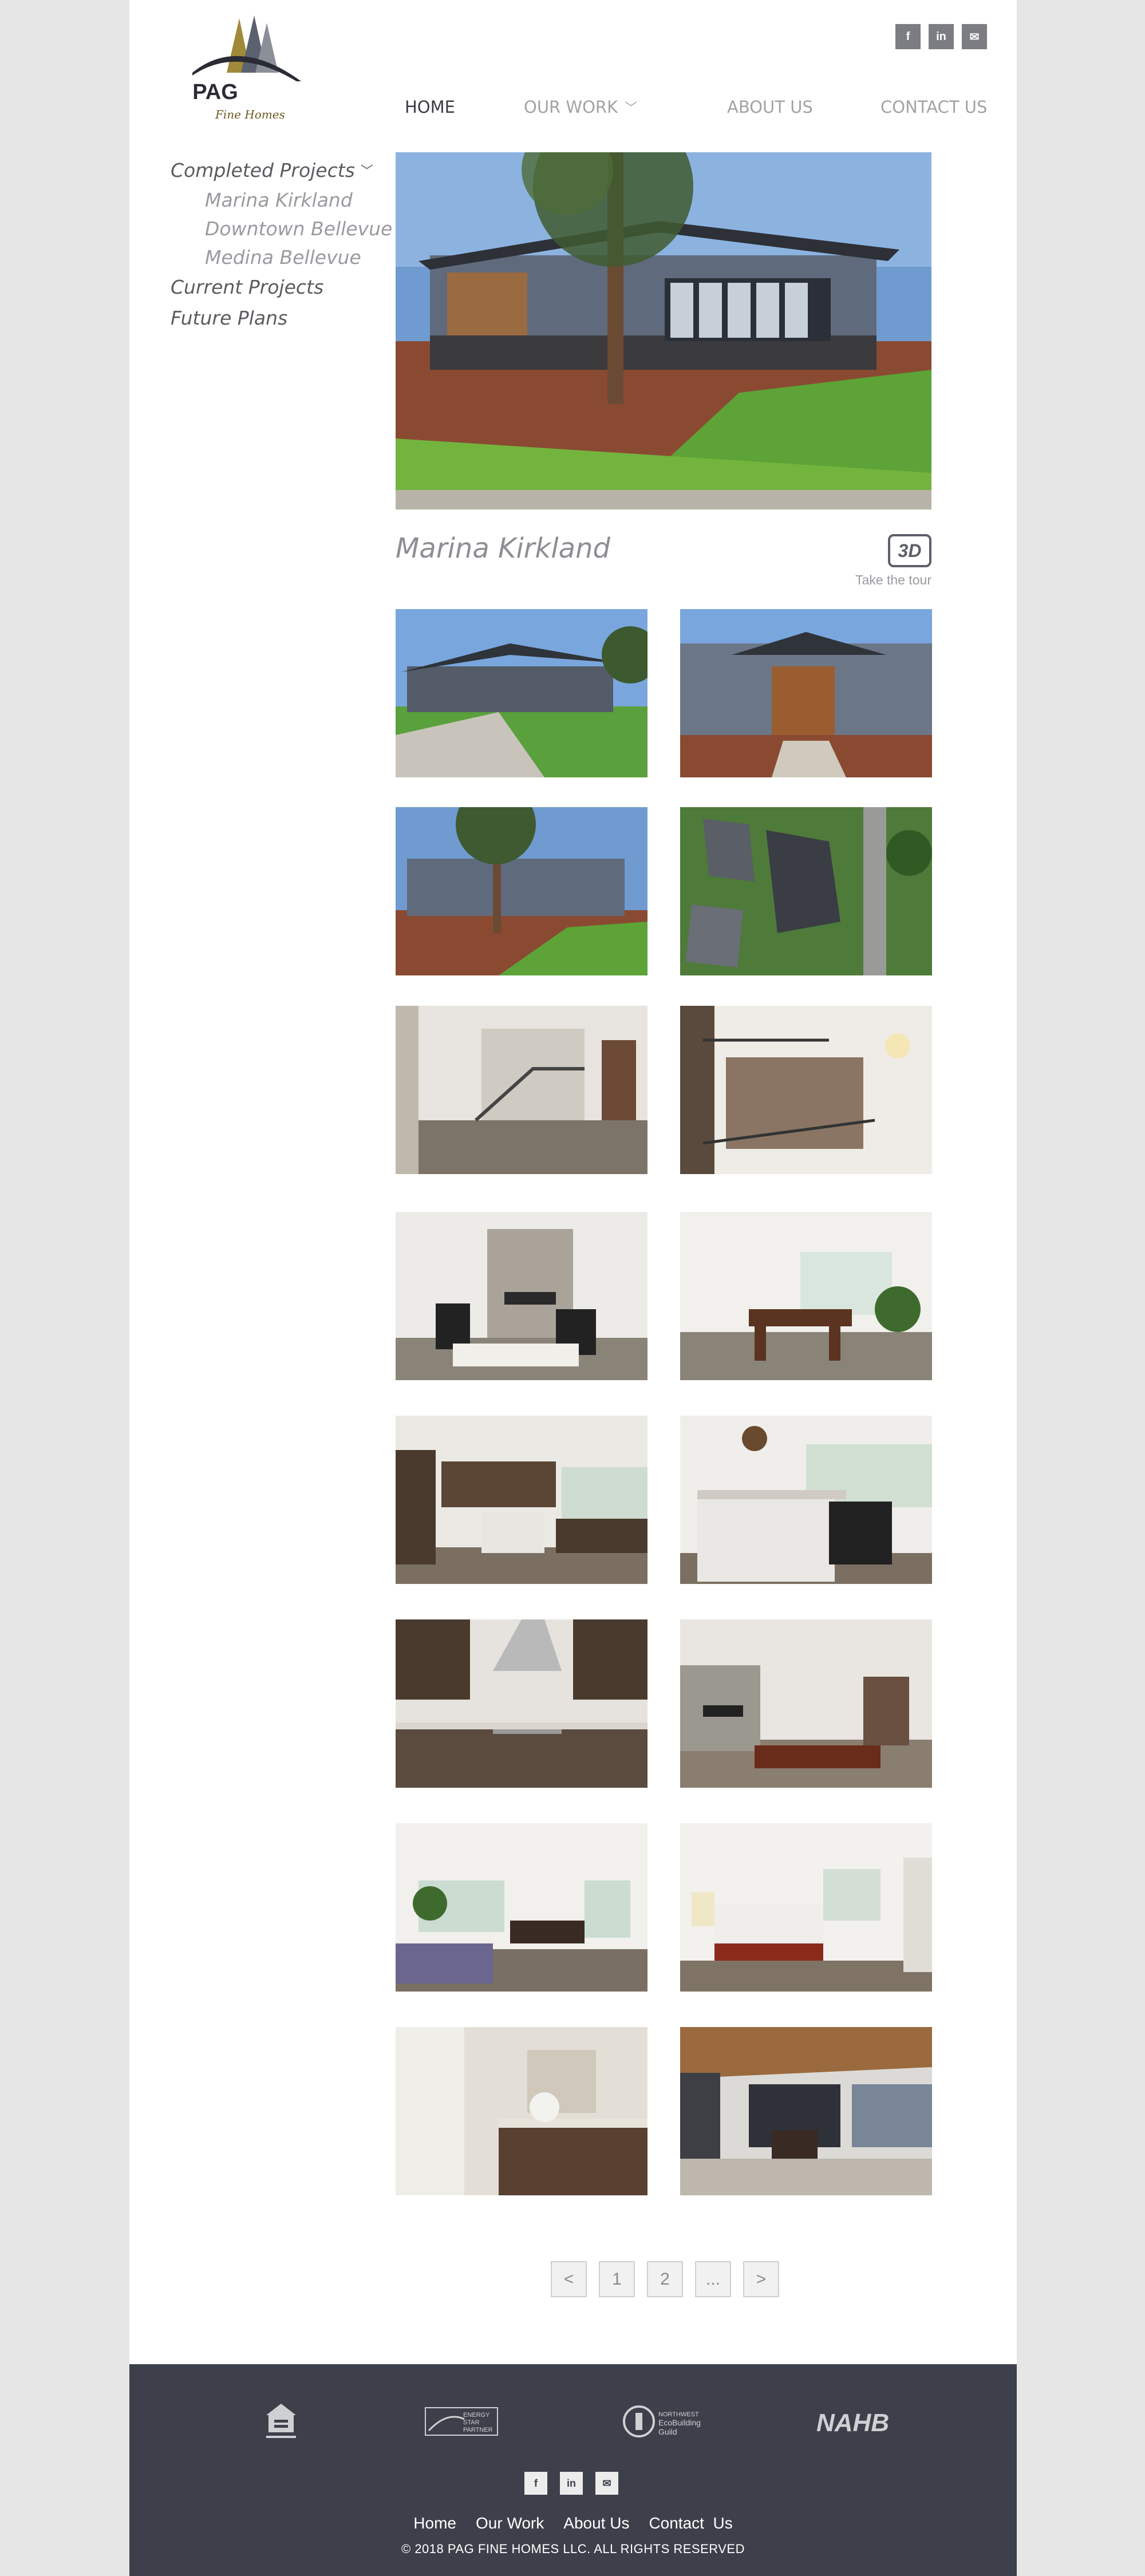 The image size is (1145, 2576). I want to click on gallery-photo-kitchen-range, so click(521, 1703).